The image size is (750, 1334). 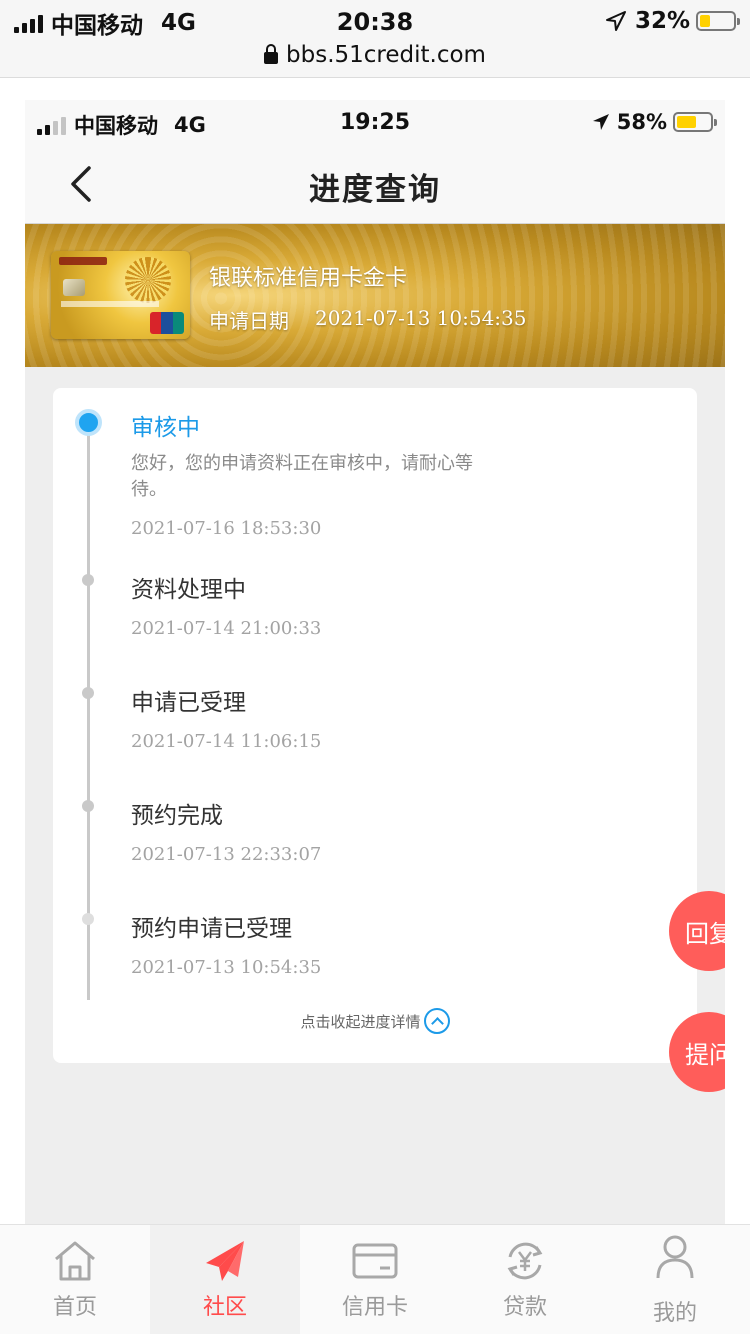 What do you see at coordinates (165, 428) in the screenshot?
I see `timeline-title: 审核中` at bounding box center [165, 428].